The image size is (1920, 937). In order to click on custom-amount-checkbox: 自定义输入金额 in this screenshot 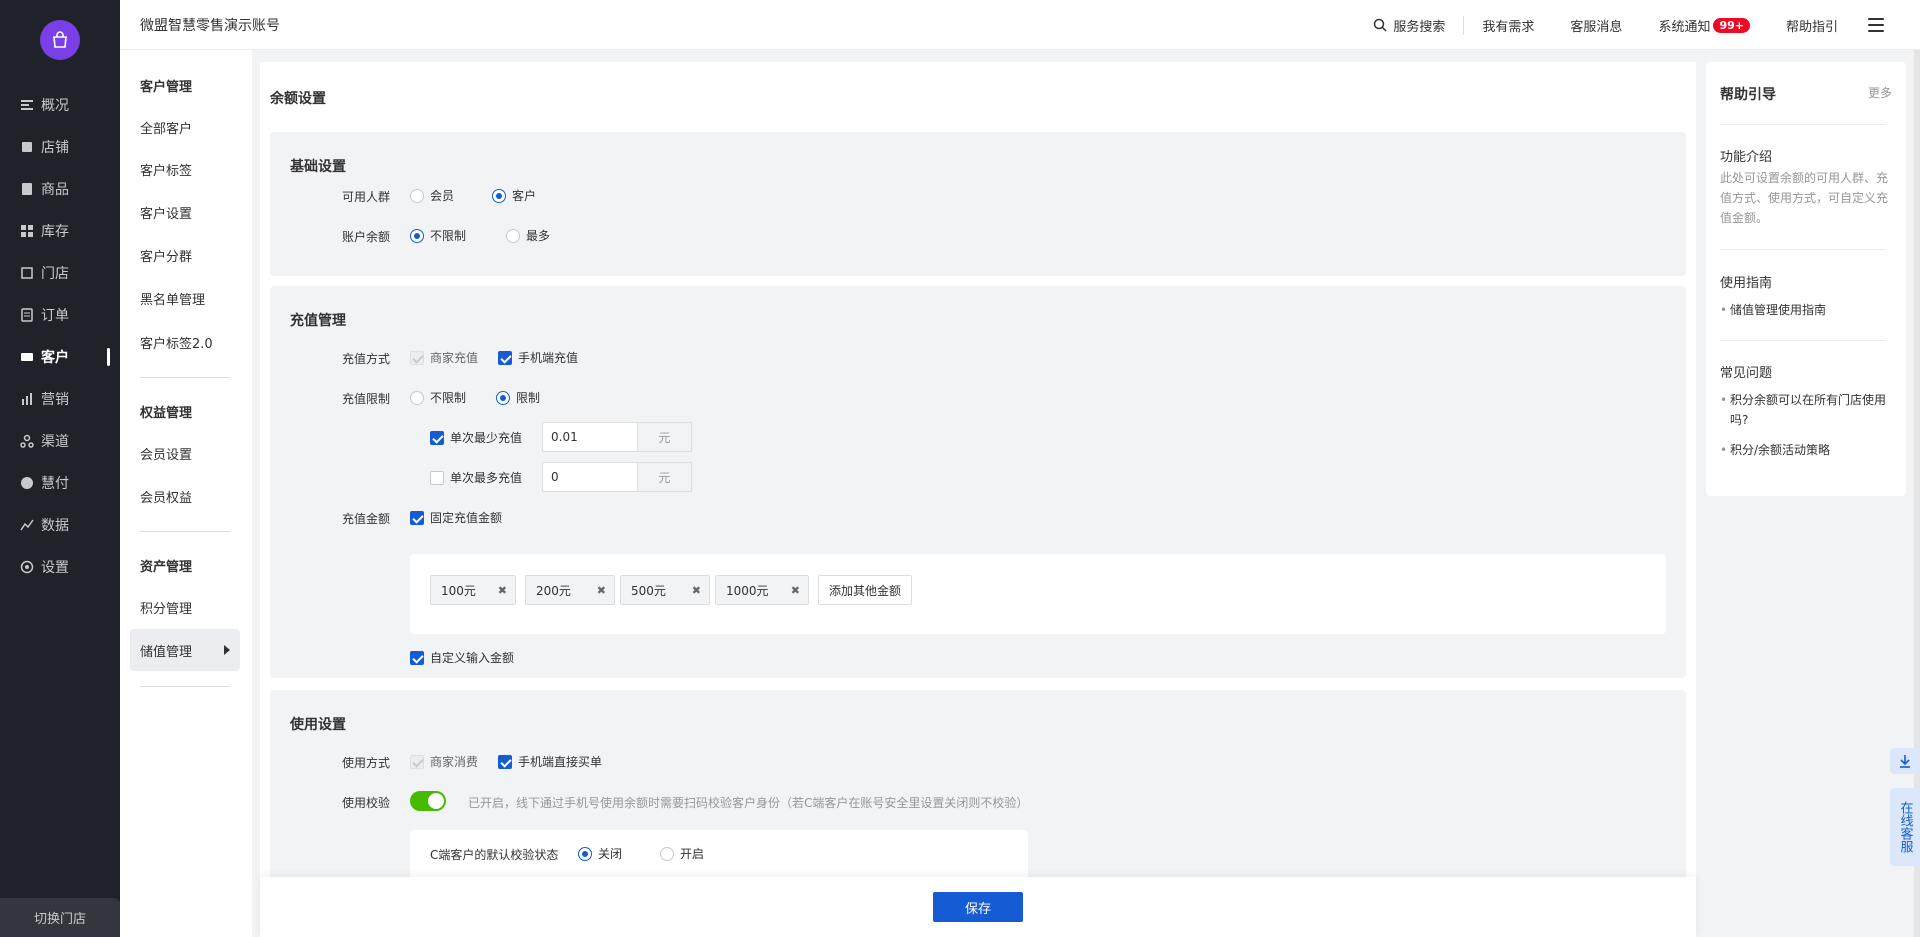, I will do `click(462, 657)`.